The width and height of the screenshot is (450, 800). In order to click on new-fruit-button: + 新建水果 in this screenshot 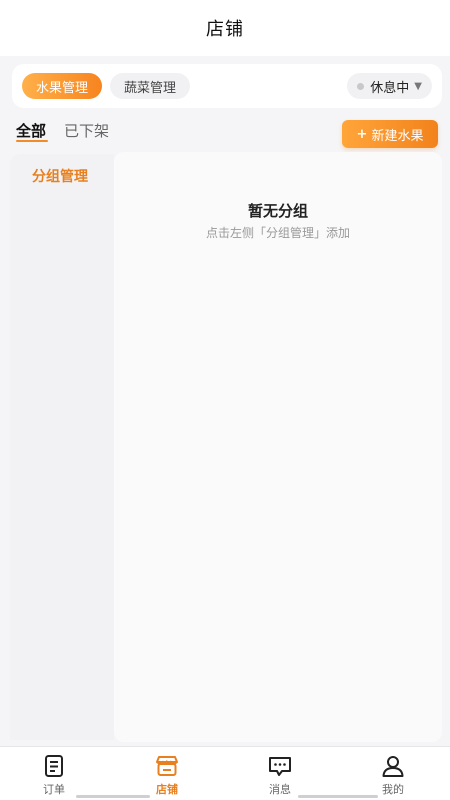, I will do `click(390, 134)`.